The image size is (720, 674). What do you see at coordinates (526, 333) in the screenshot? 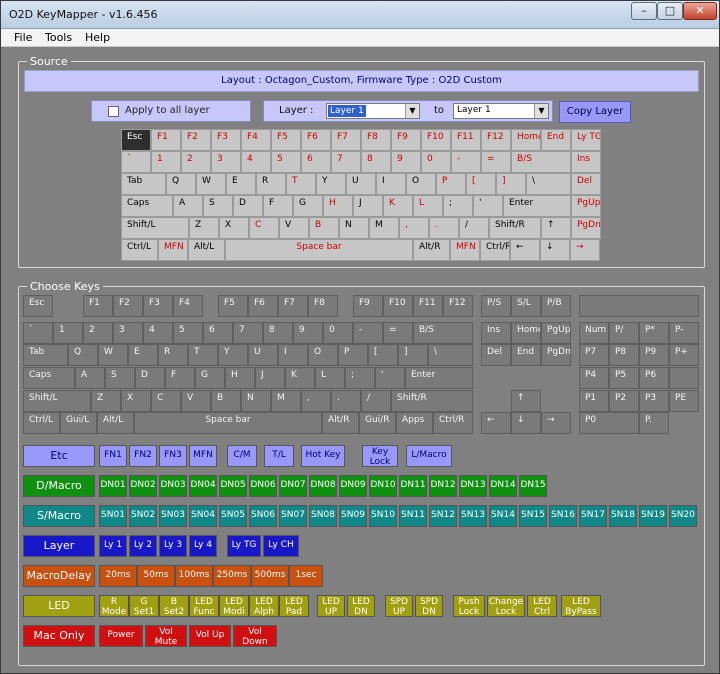
I see `choose-key-home: Home` at bounding box center [526, 333].